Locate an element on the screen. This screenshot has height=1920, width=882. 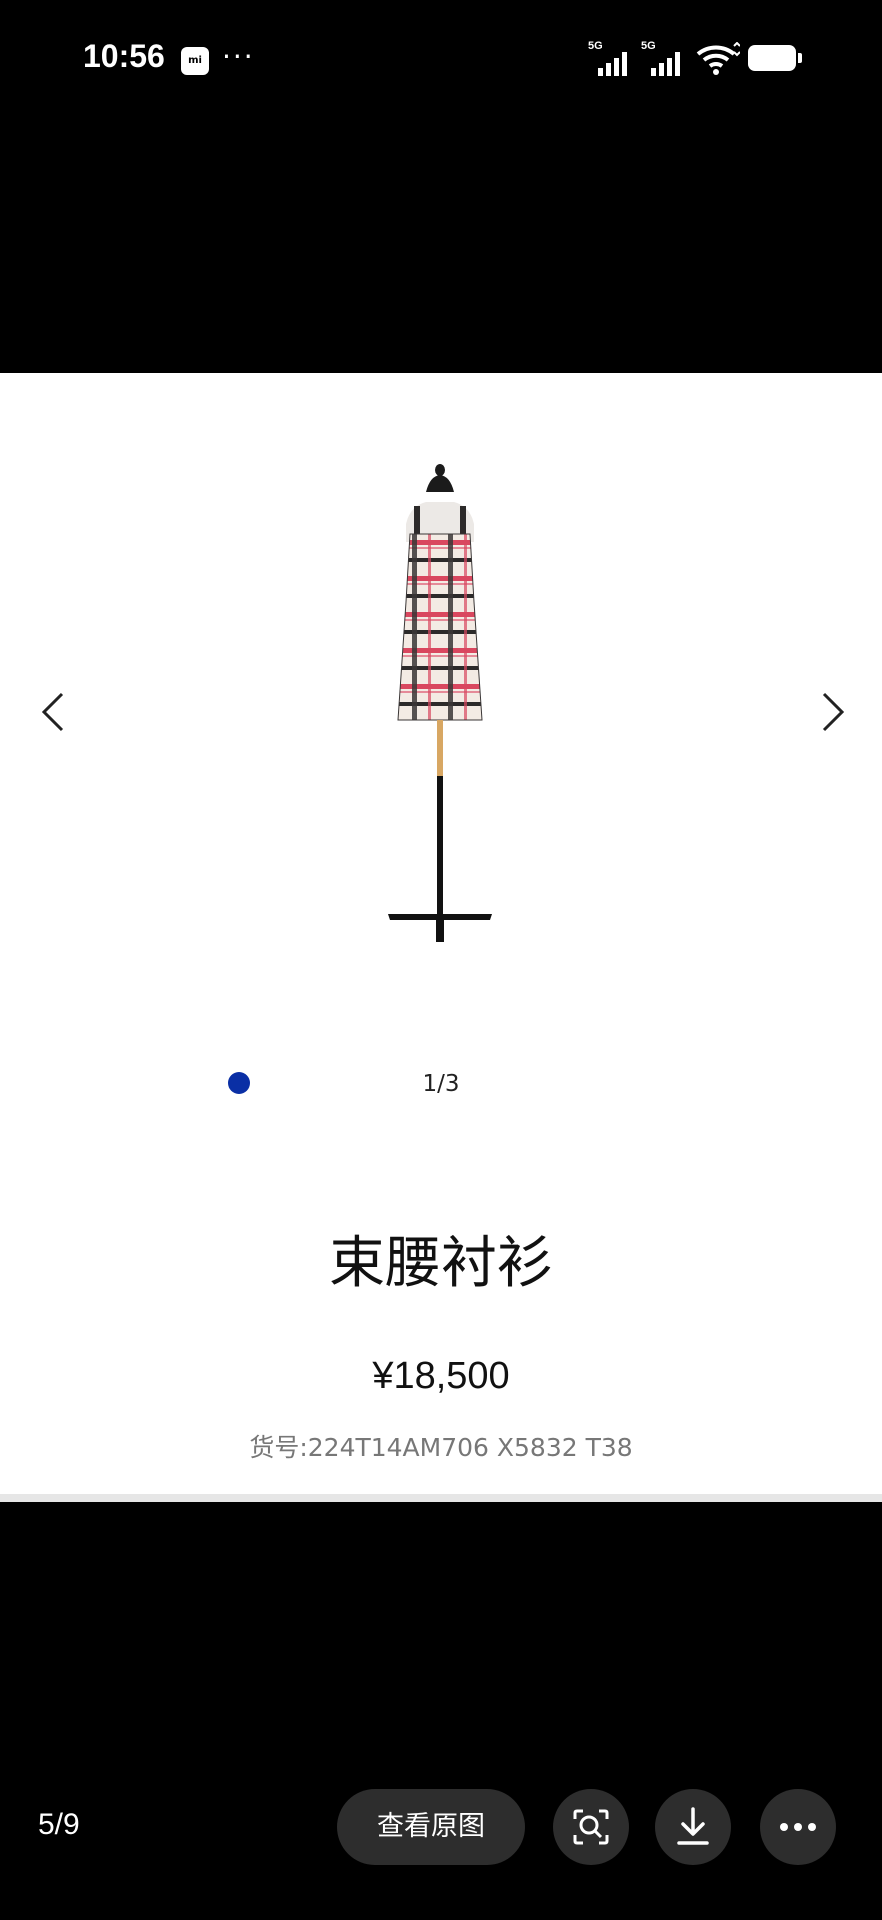
more-button is located at coordinates (798, 1827).